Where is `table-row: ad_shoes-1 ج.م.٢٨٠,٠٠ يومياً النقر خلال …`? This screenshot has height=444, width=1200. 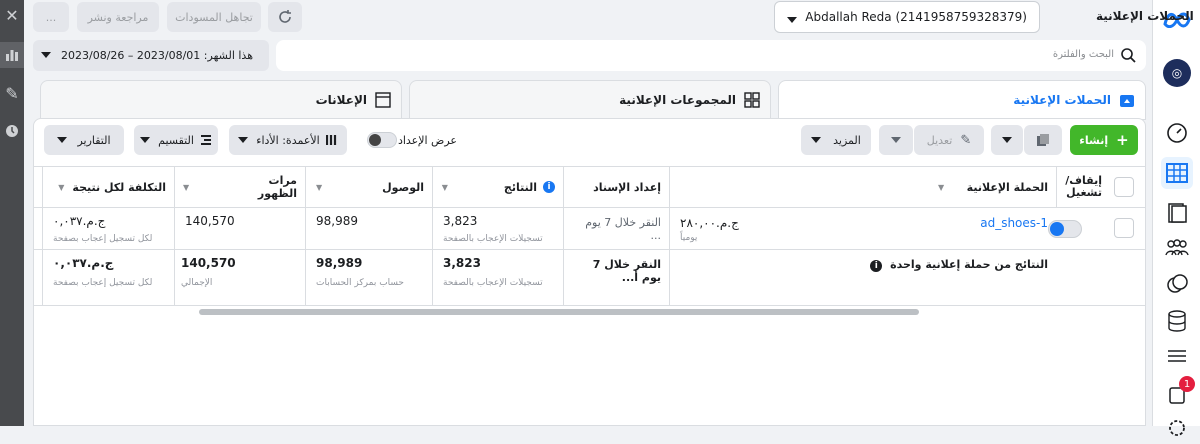 table-row: ad_shoes-1 ج.م.٢٨٠,٠٠ يومياً النقر خلال … is located at coordinates (589, 229).